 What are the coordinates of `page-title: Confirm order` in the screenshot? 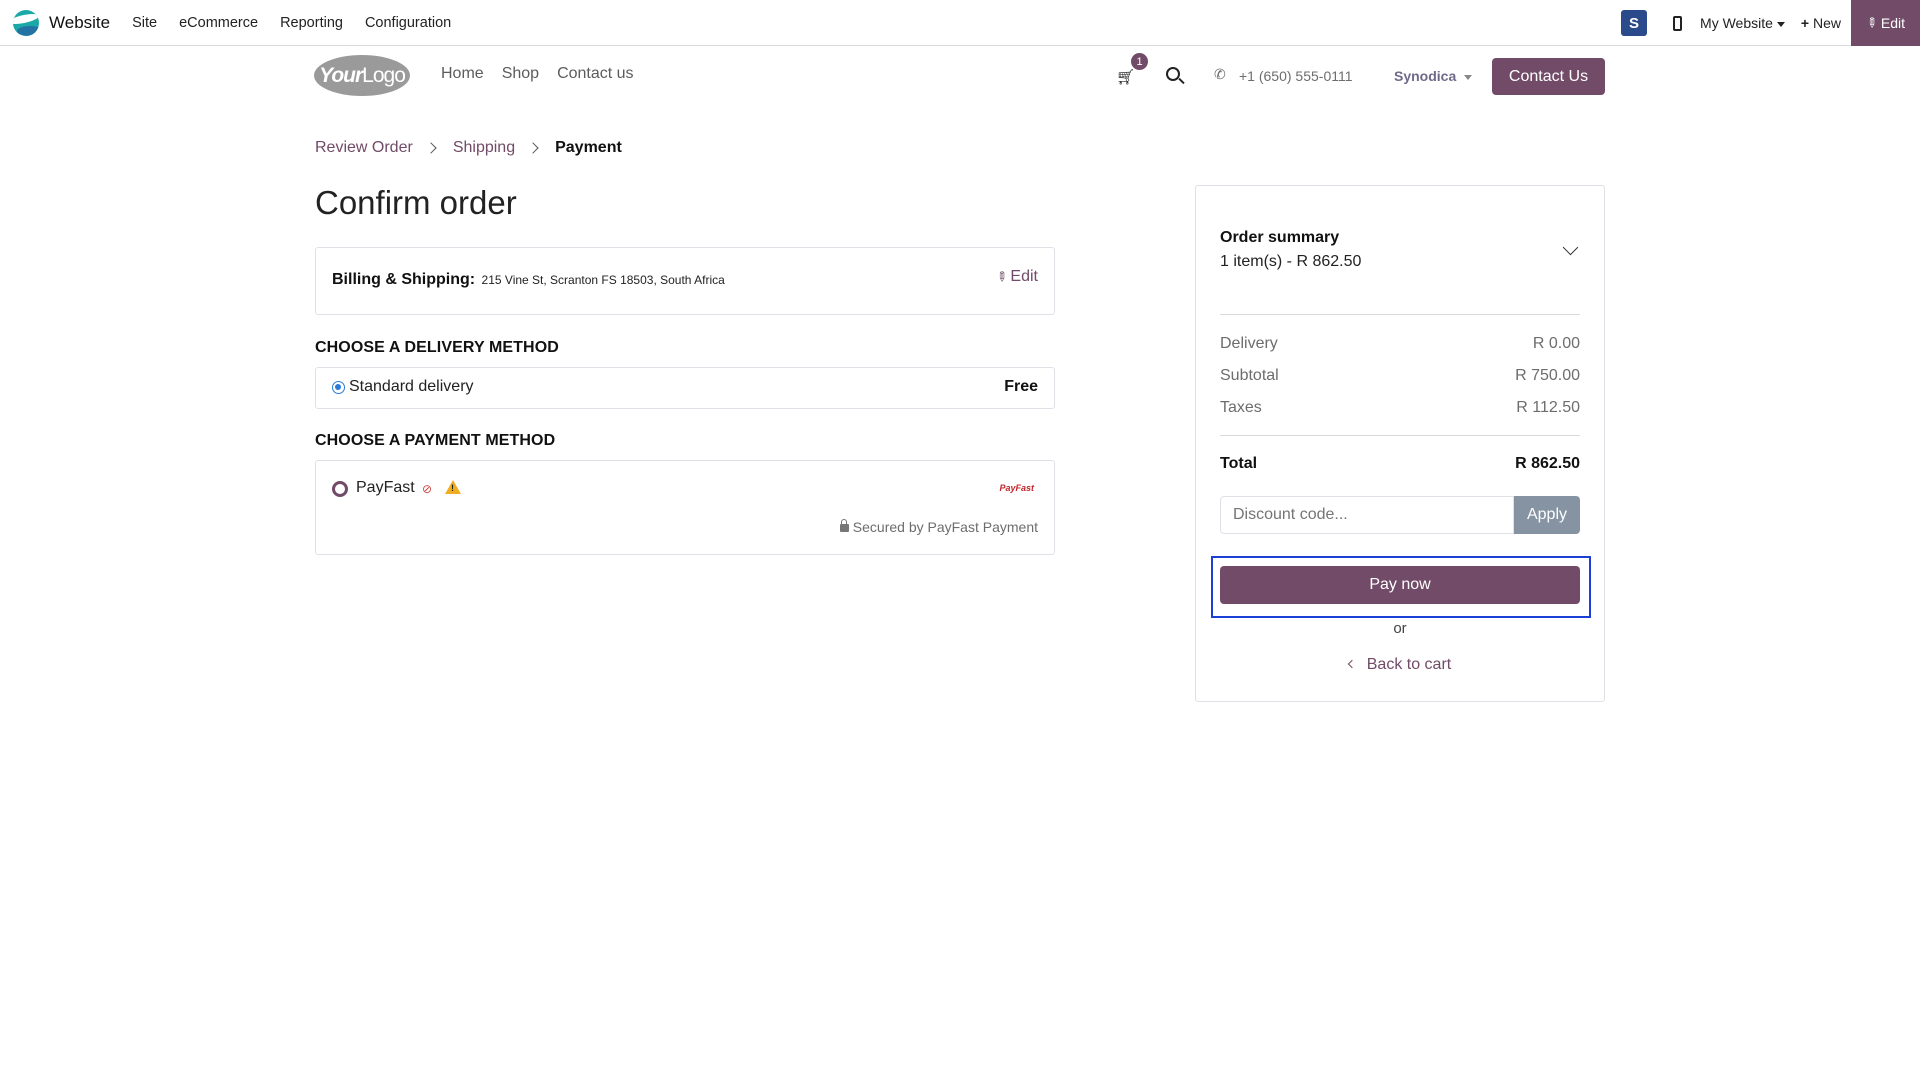 It's located at (416, 202).